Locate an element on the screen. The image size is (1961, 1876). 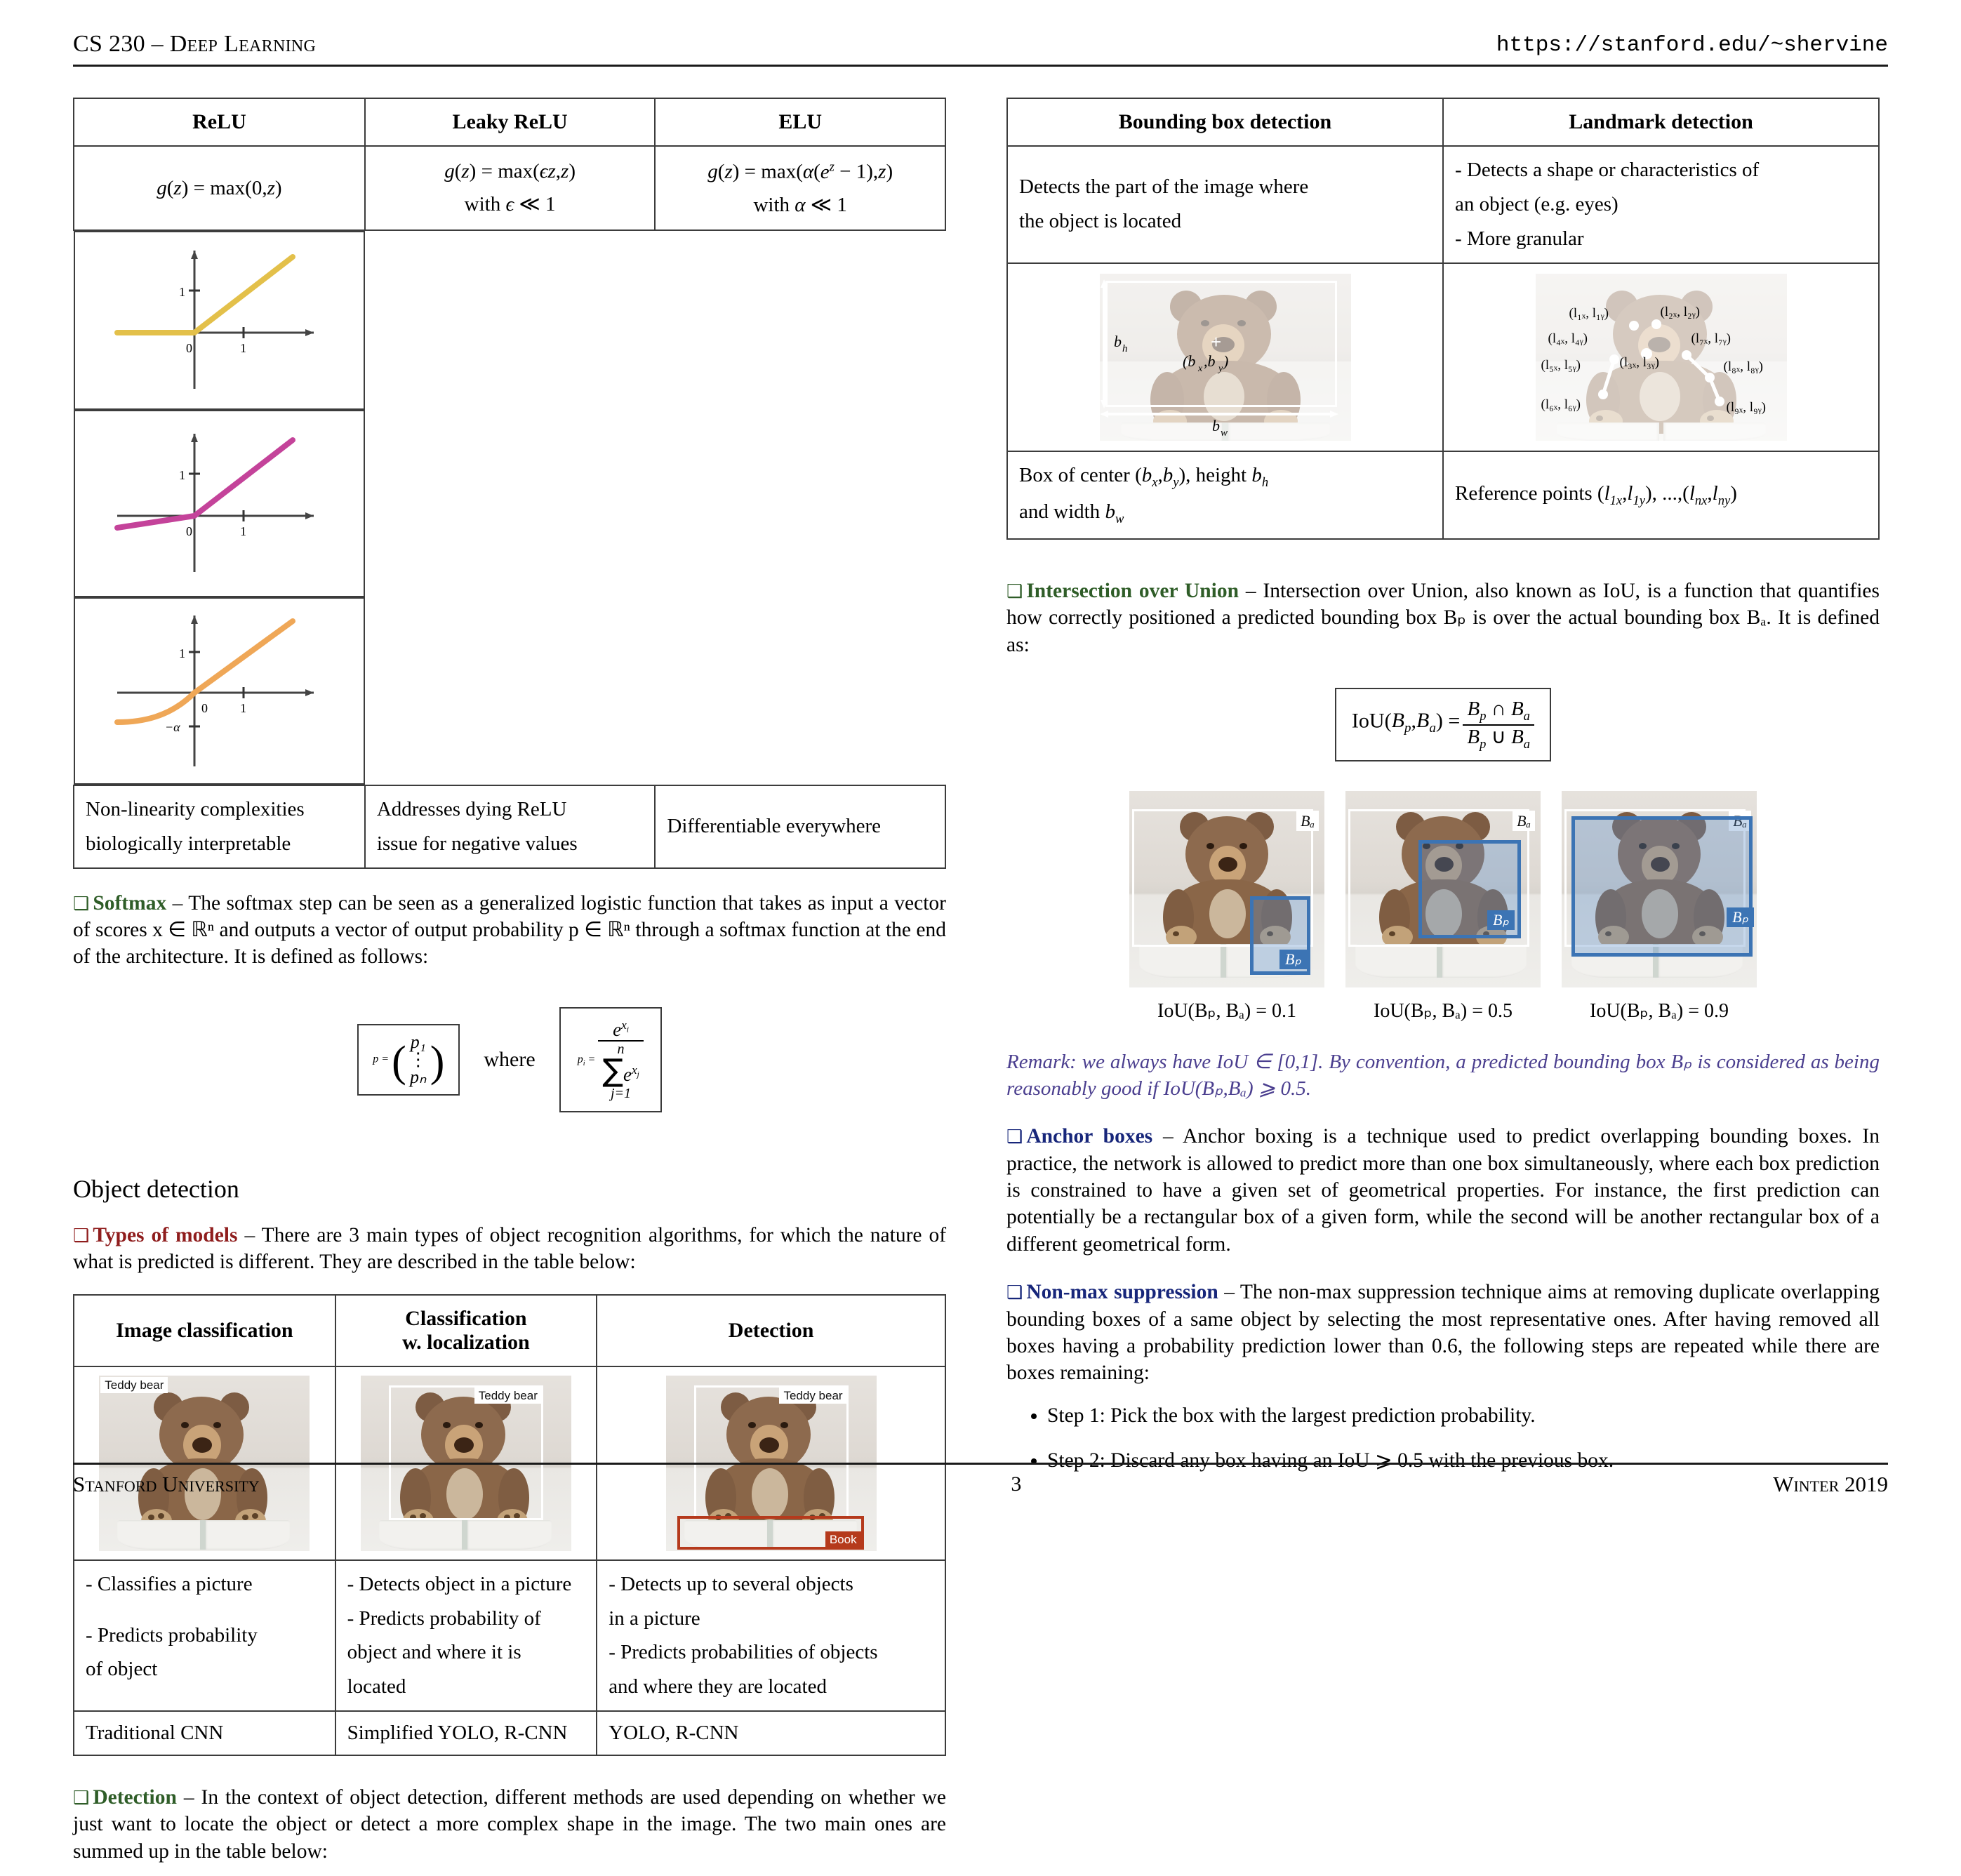
book-spine is located at coordinates (203, 1534).